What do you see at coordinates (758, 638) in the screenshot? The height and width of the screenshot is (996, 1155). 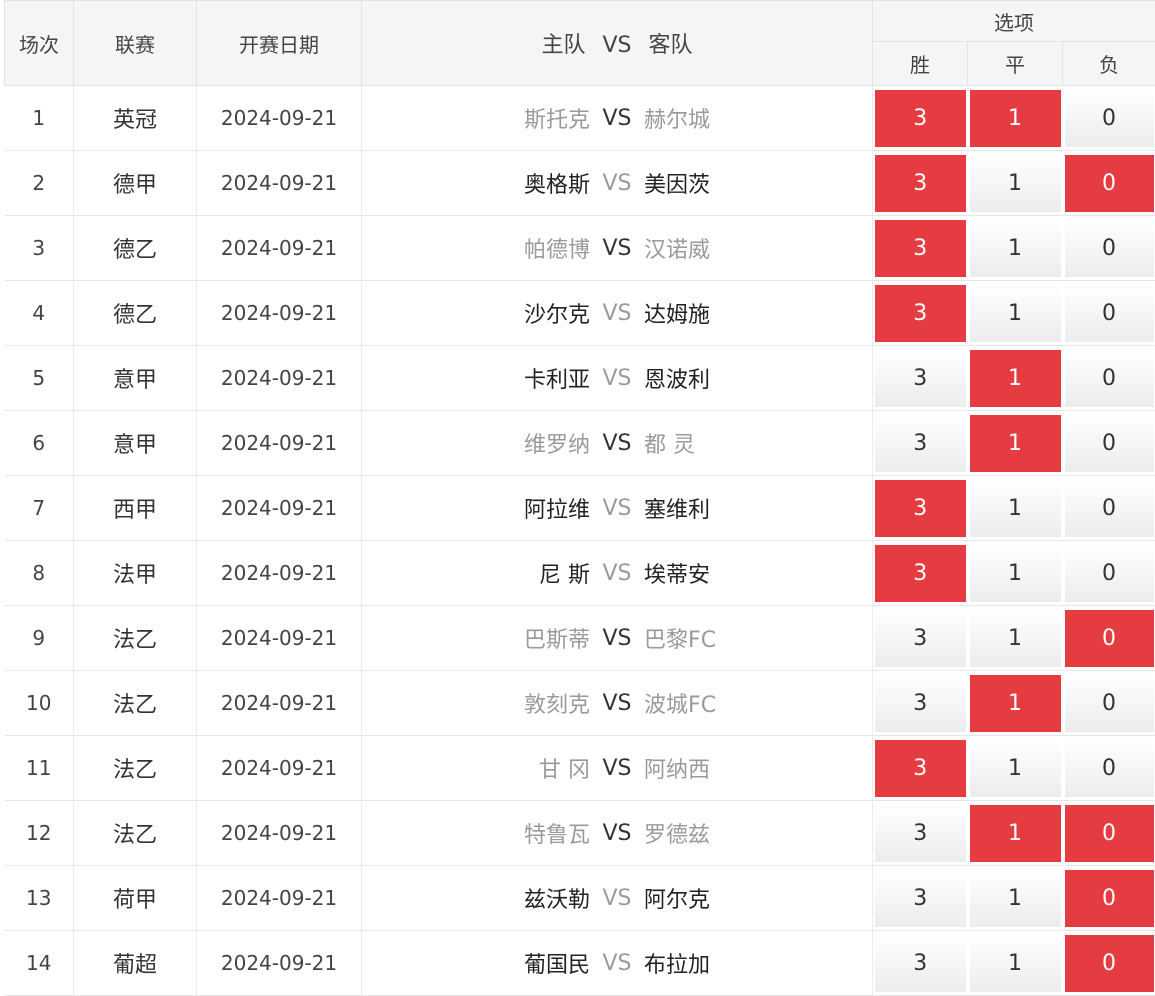 I see `away-team: 巴黎FC` at bounding box center [758, 638].